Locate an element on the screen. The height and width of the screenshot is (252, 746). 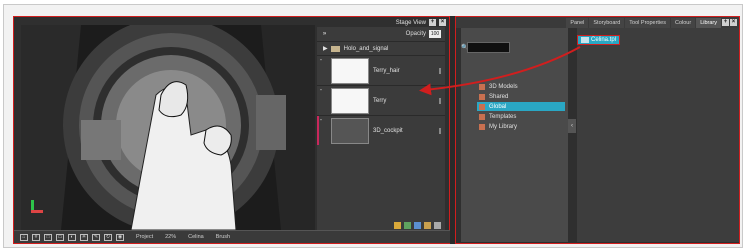
layer-row: ▶ Holo_and_signal is located at coordinates (381, 48).